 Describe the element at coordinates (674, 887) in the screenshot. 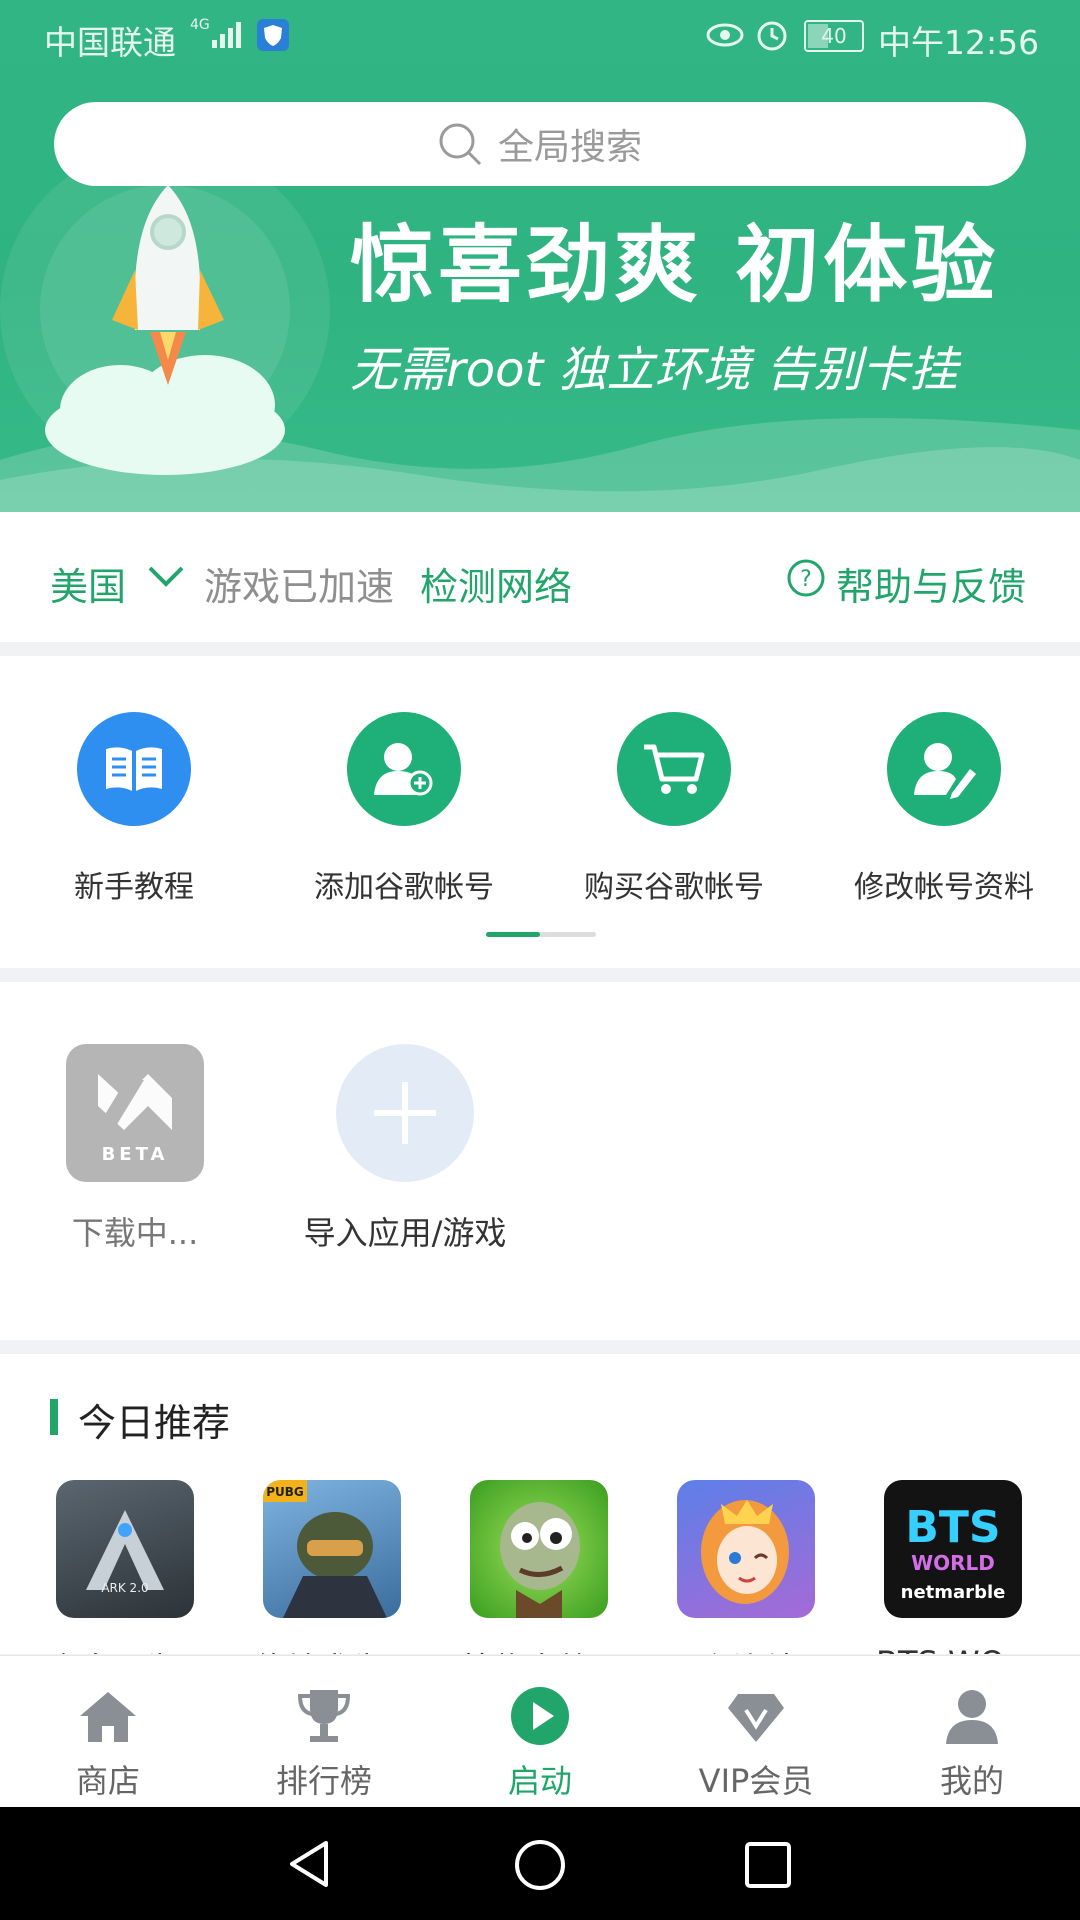

I see `quick-action-label: 购买谷歌帐号` at that location.